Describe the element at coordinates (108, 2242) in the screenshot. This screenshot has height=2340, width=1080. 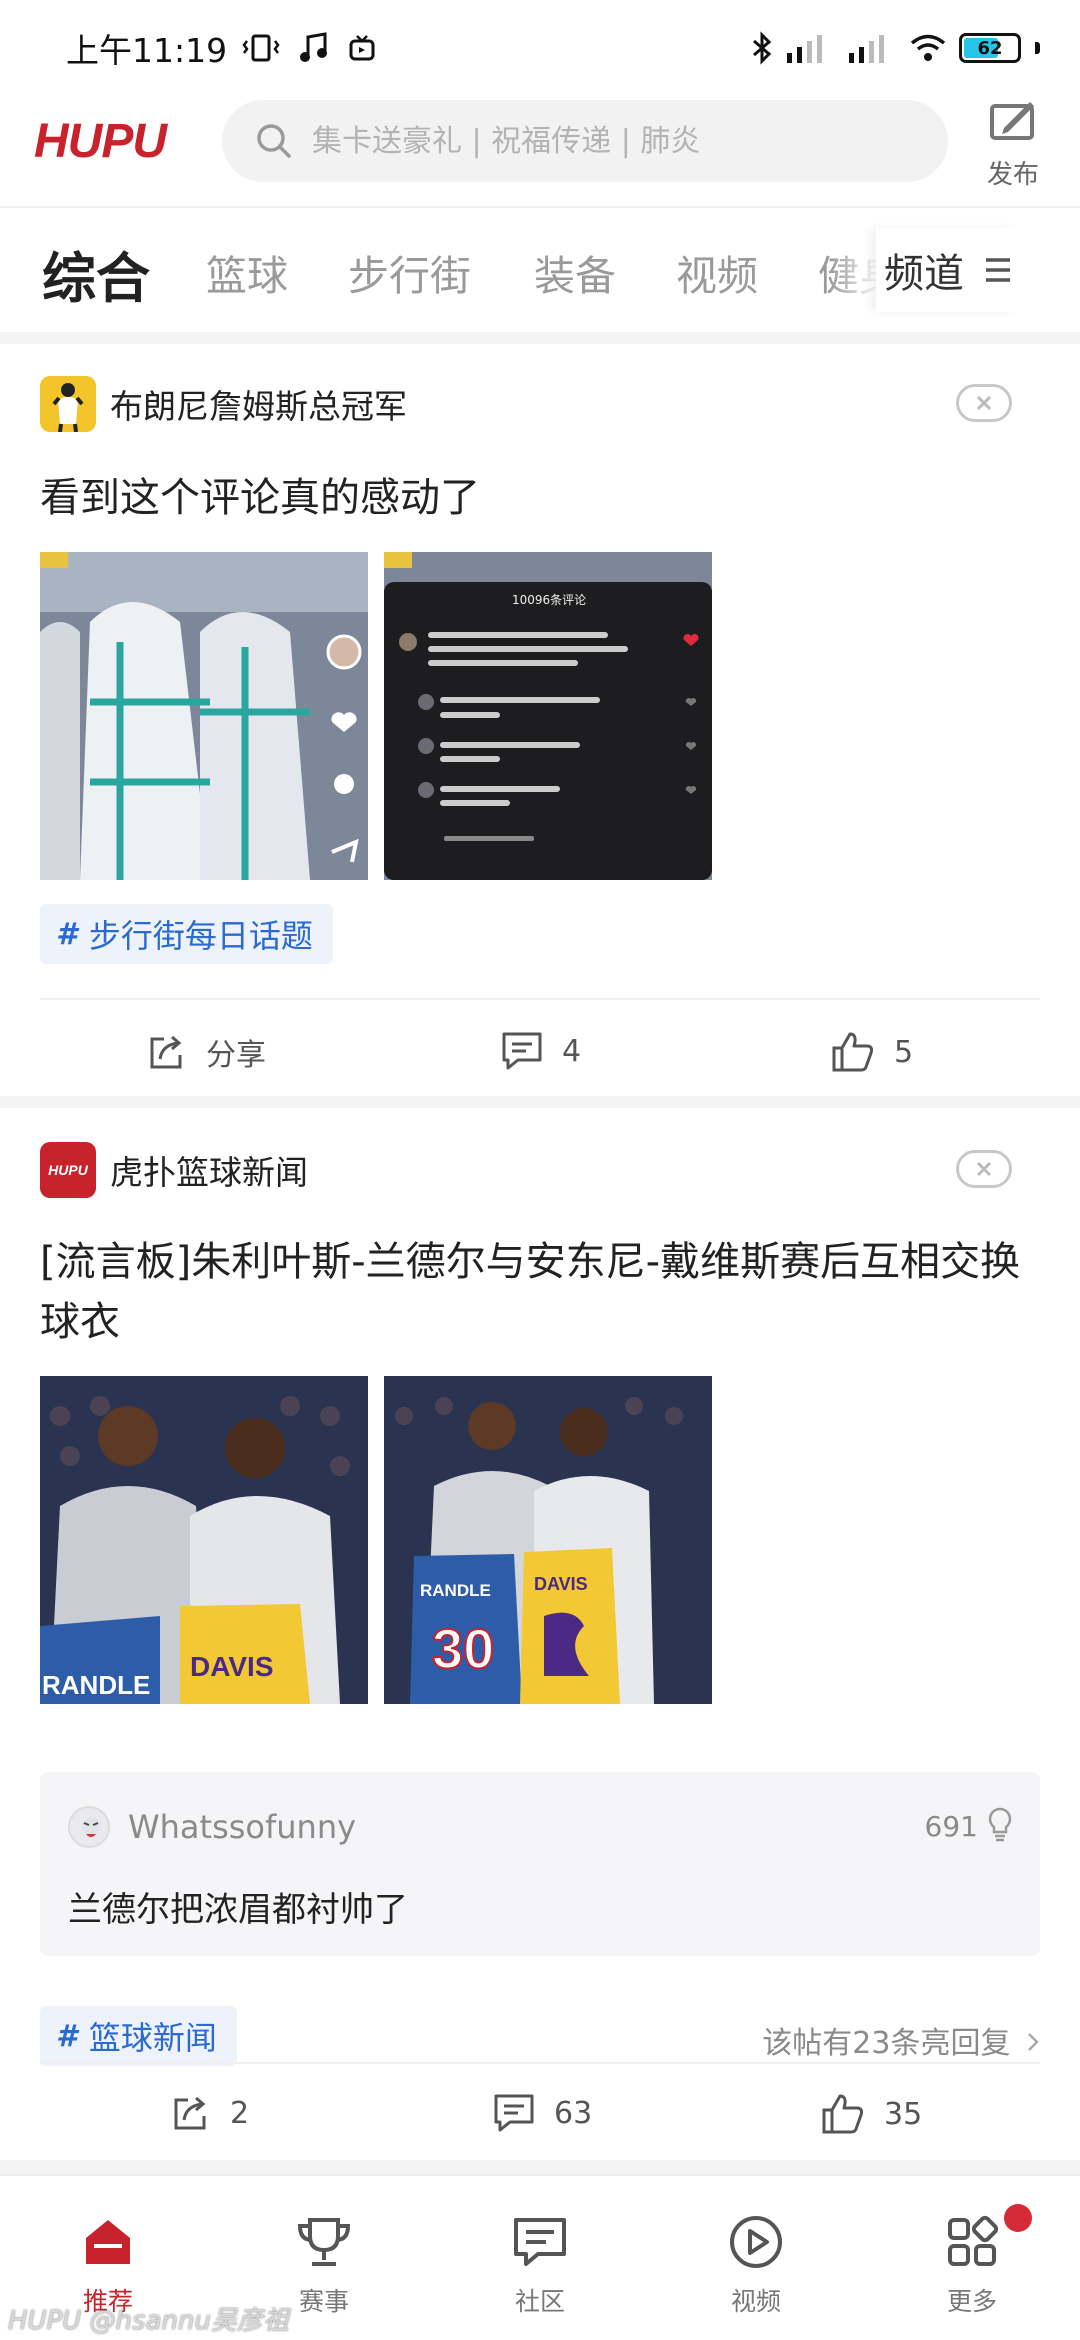
I see `home-icon` at that location.